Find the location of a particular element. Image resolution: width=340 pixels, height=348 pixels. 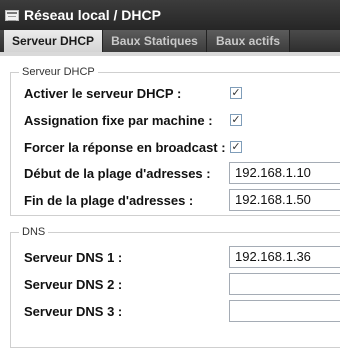

fixed-assignment-checkbox is located at coordinates (236, 120).